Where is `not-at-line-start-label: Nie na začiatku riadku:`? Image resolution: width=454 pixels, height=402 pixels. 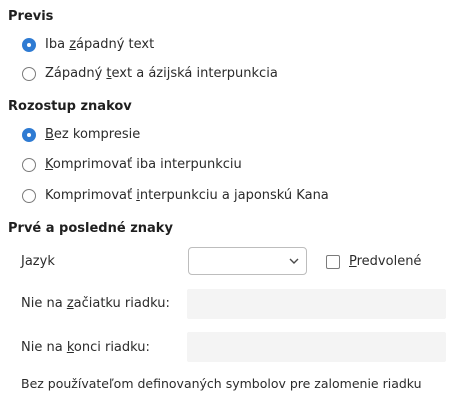
not-at-line-start-label: Nie na začiatku riadku: is located at coordinates (95, 303).